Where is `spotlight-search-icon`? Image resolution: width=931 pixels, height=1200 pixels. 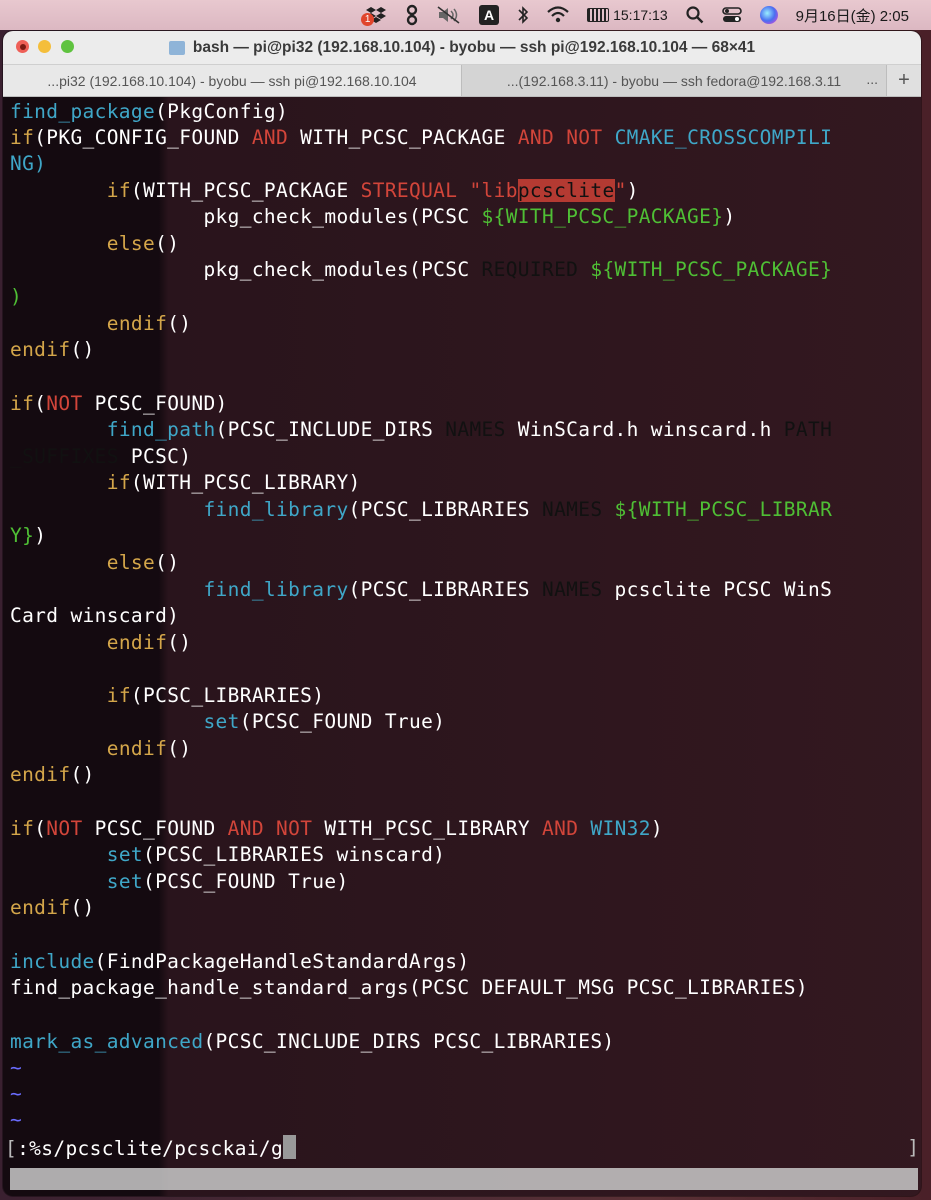 spotlight-search-icon is located at coordinates (695, 15).